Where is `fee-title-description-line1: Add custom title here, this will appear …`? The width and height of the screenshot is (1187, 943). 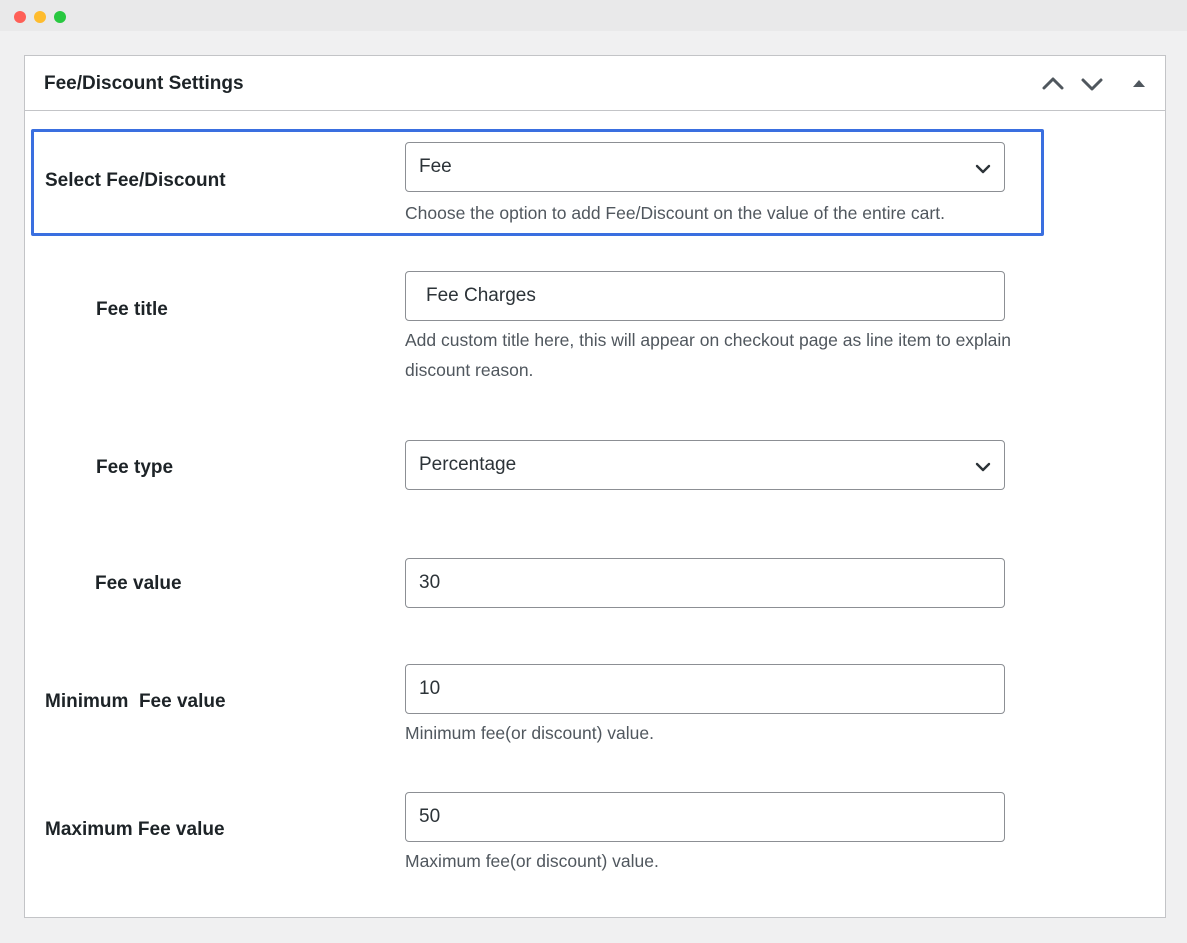 fee-title-description-line1: Add custom title here, this will appear … is located at coordinates (708, 340).